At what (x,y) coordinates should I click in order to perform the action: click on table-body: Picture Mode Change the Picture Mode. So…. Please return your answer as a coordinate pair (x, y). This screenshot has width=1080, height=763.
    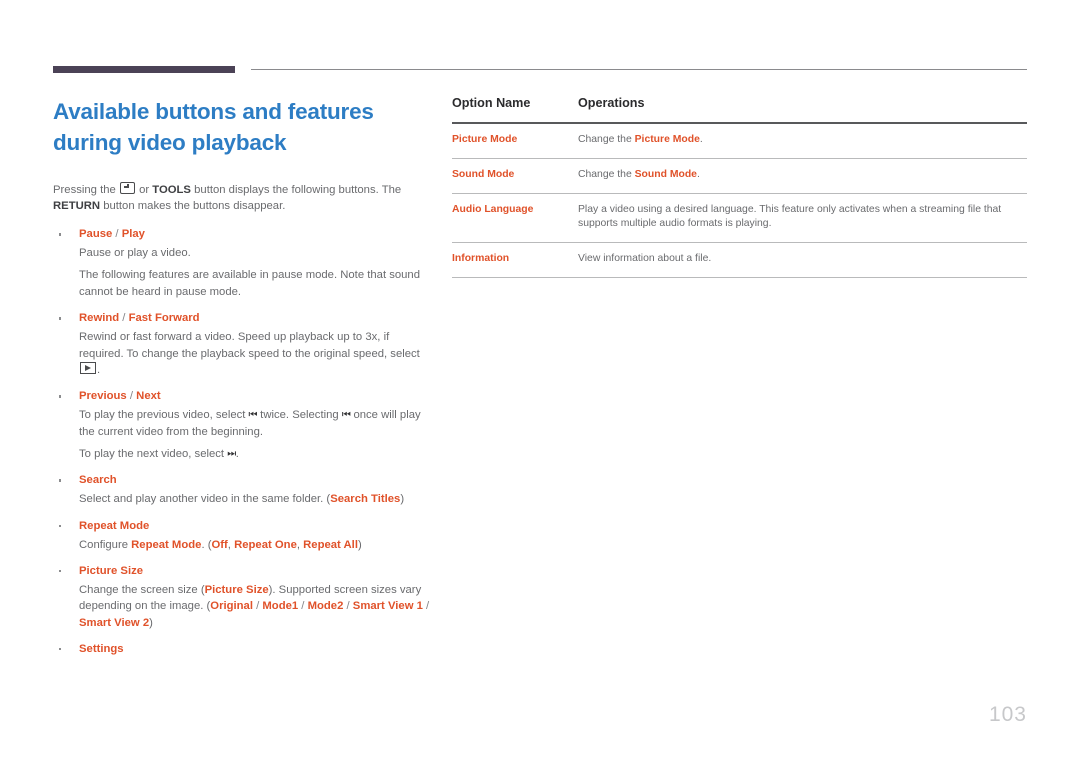
    Looking at the image, I should click on (739, 200).